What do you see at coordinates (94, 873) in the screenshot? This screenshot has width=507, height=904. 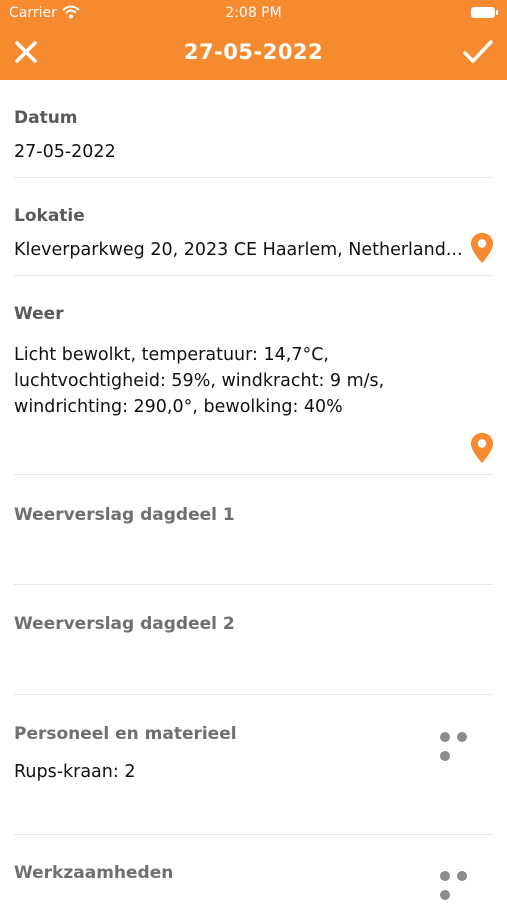 I see `werkzaamheden-label: Werkzaamheden` at bounding box center [94, 873].